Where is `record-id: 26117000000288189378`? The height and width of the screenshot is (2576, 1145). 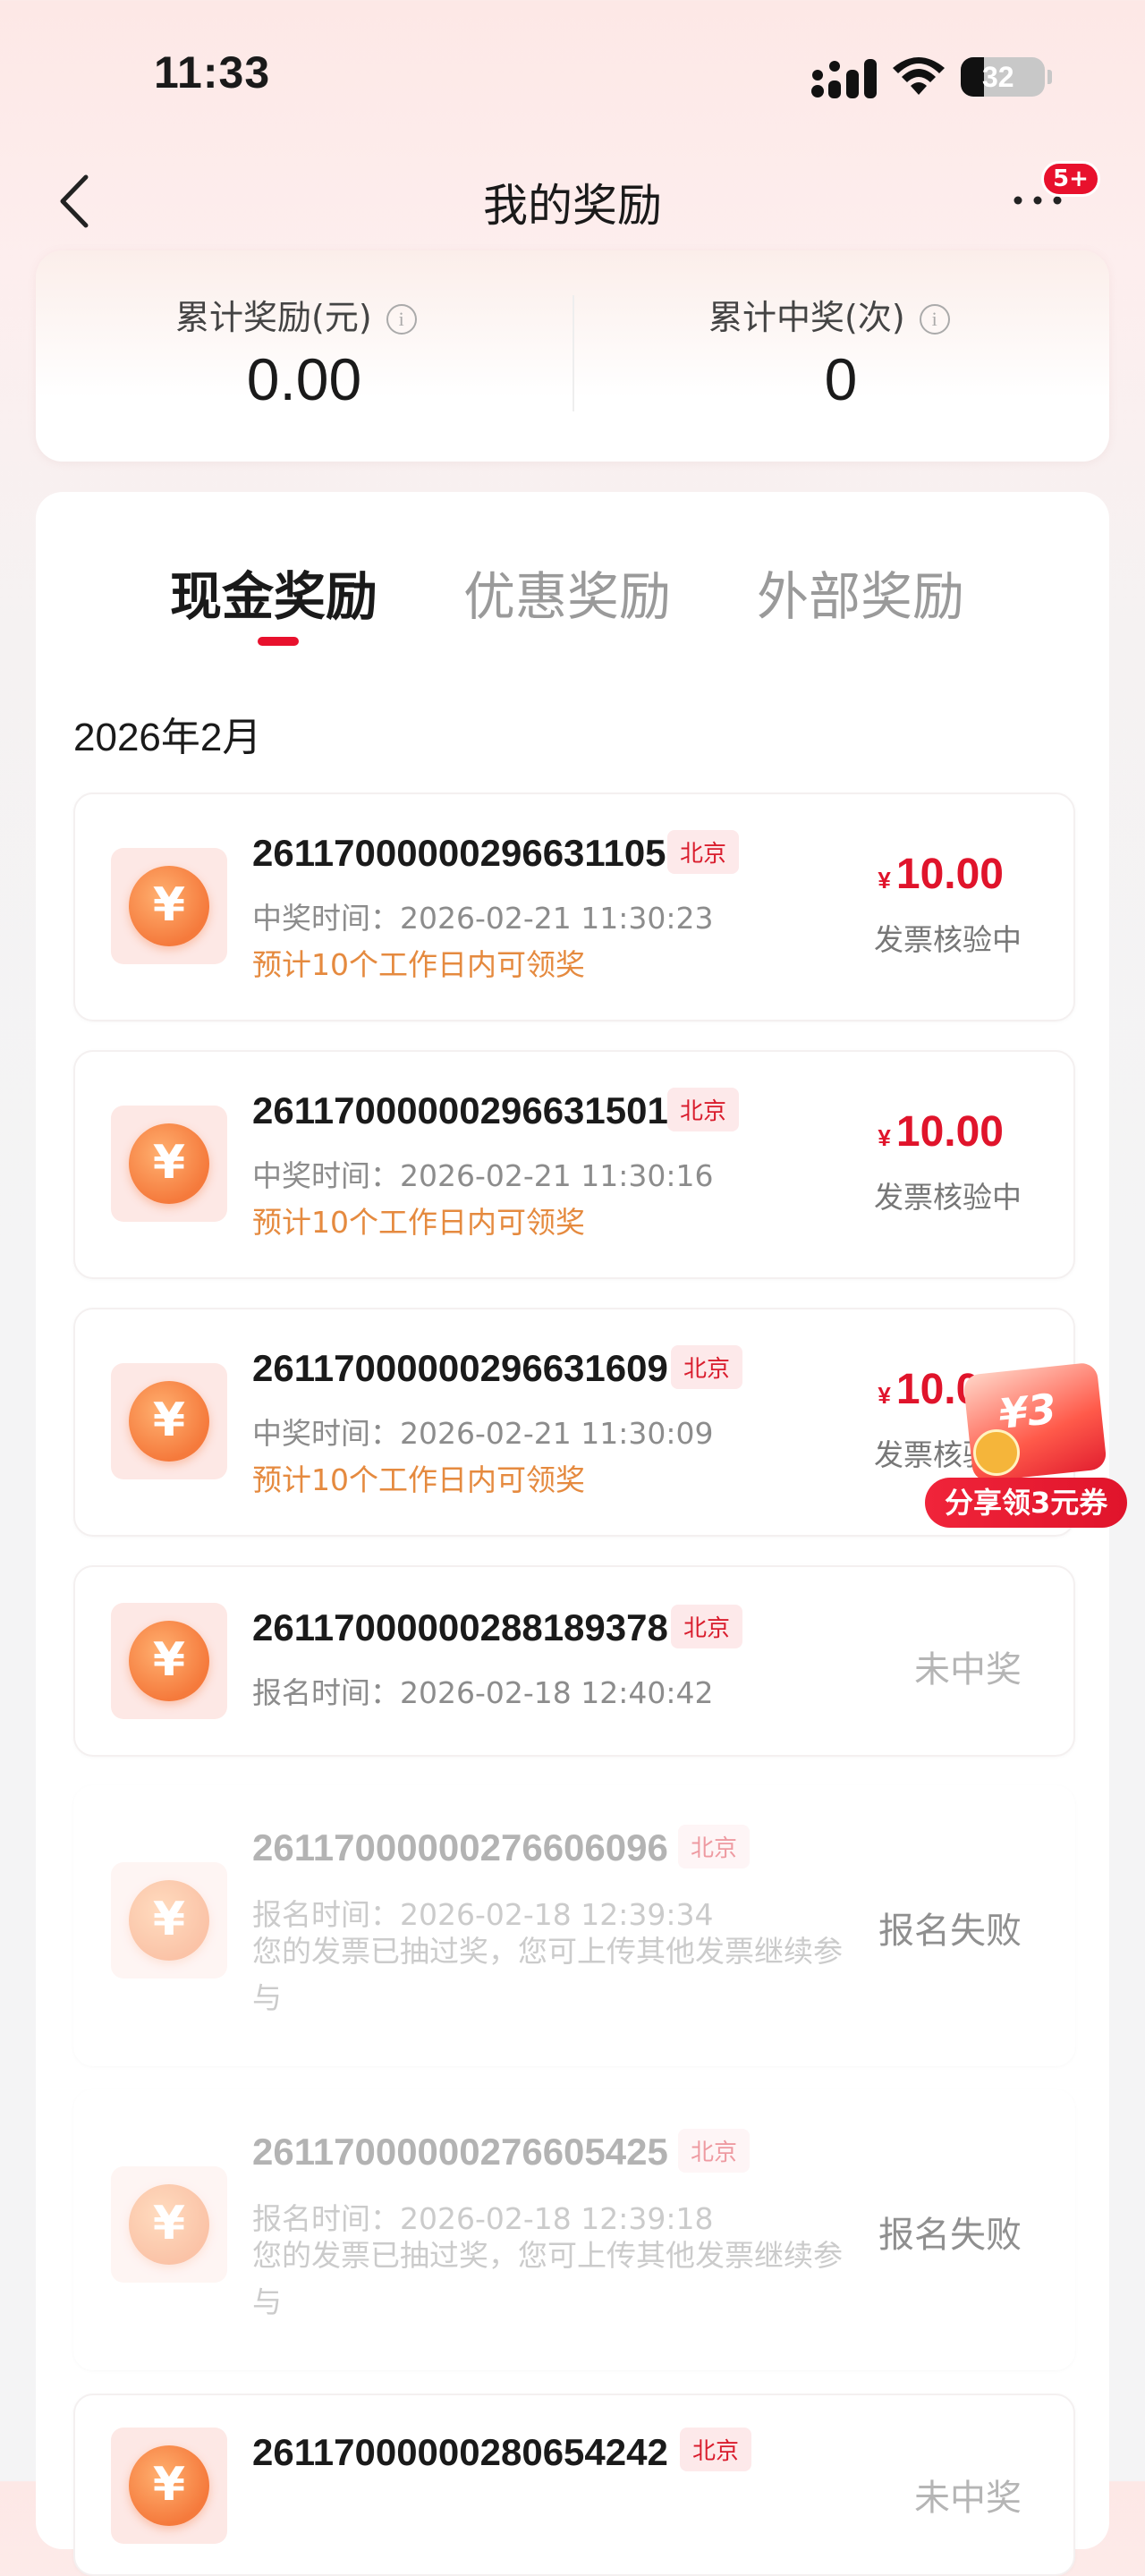 record-id: 26117000000288189378 is located at coordinates (460, 1627).